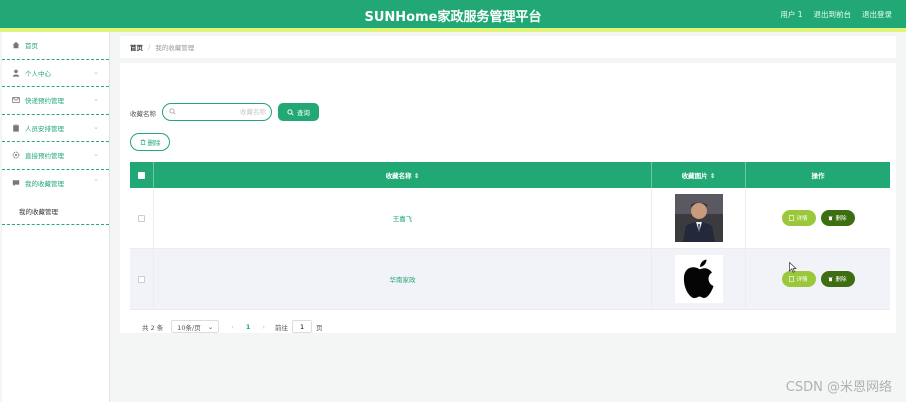  I want to click on page-size-select: 10条/页 ⌄, so click(195, 326).